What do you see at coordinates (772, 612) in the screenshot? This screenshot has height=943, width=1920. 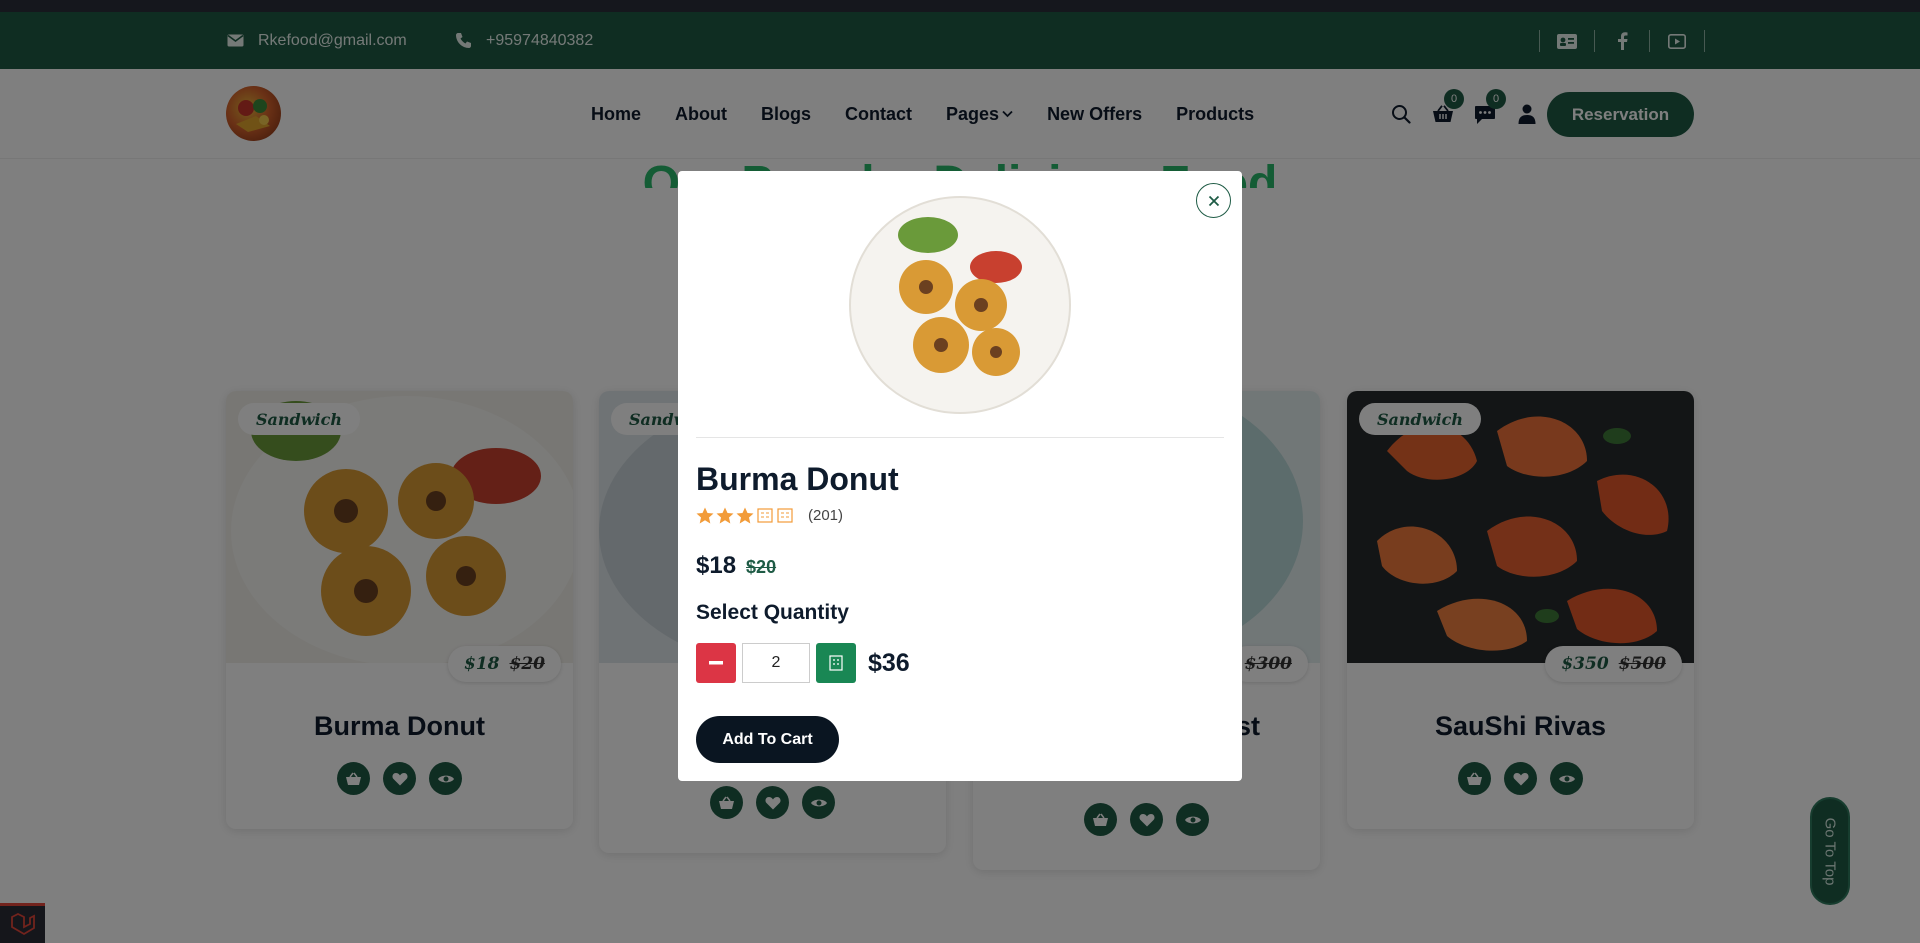 I see `quantity-label: Select Quantity` at bounding box center [772, 612].